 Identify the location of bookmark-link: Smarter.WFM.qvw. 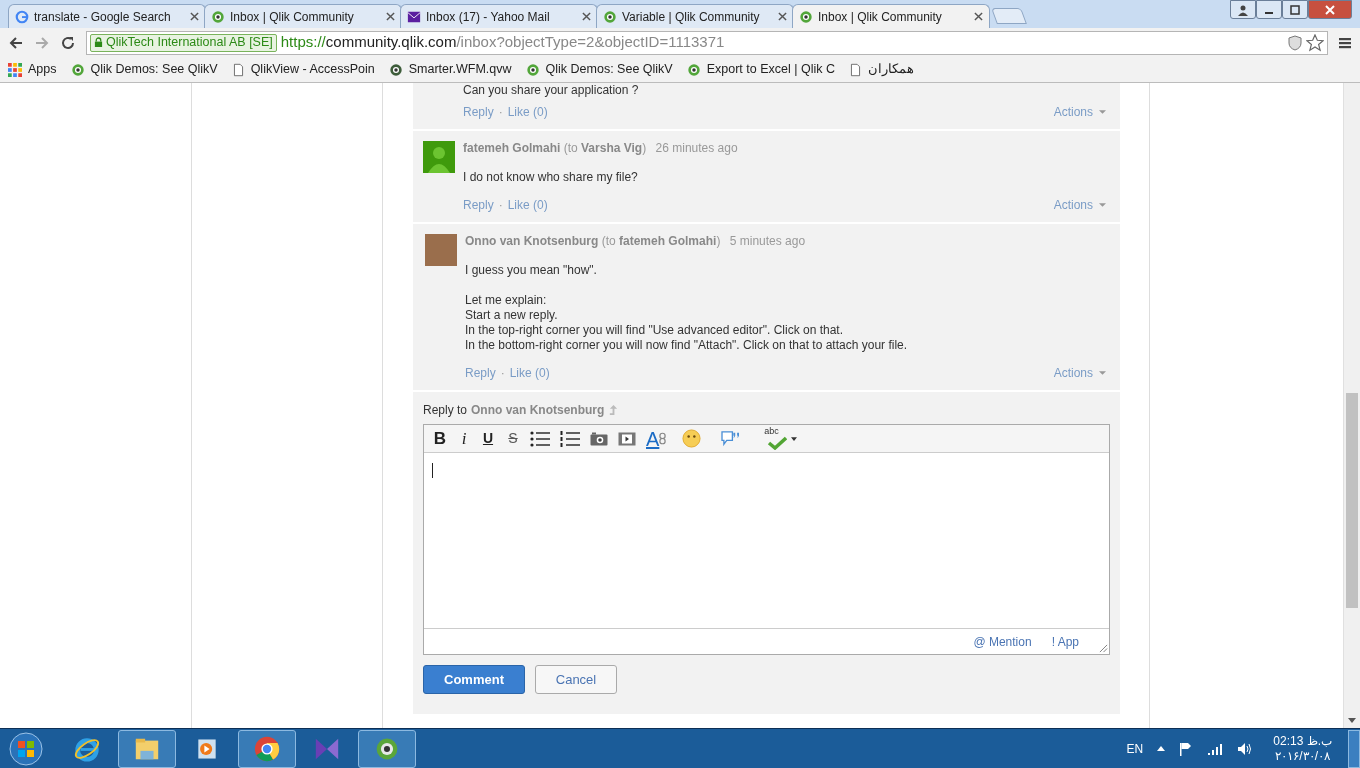
(450, 69).